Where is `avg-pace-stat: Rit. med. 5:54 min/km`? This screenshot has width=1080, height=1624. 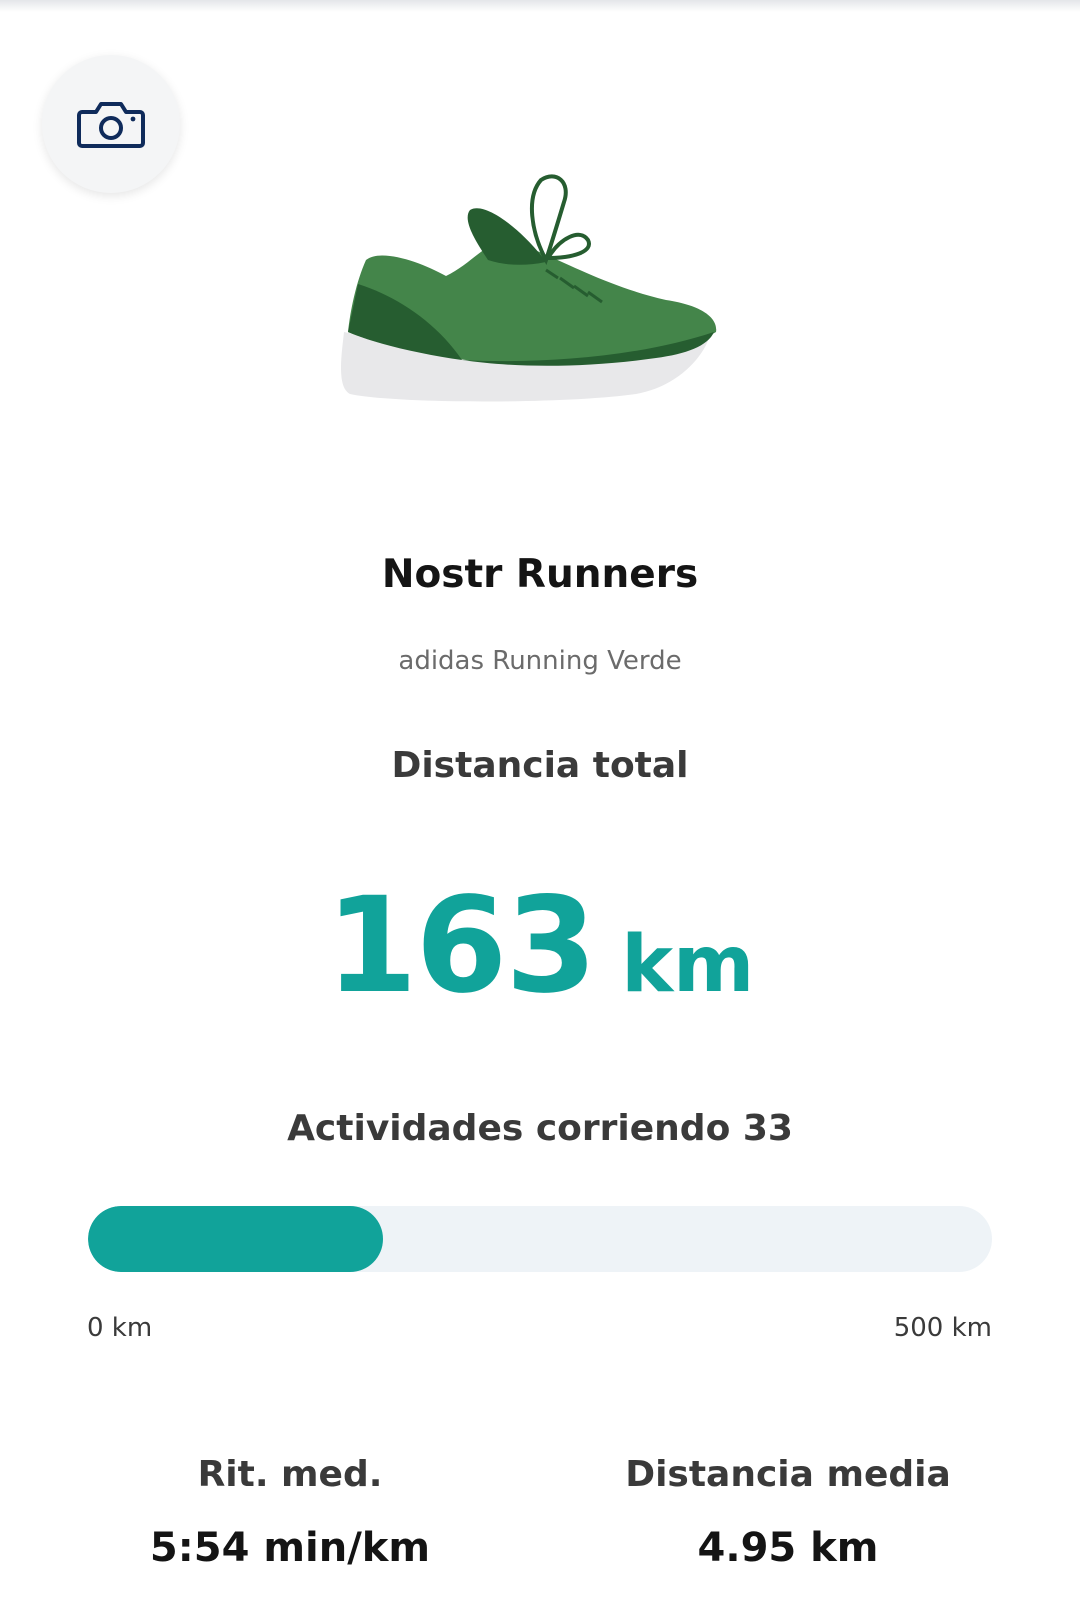 avg-pace-stat: Rit. med. 5:54 min/km is located at coordinates (290, 1512).